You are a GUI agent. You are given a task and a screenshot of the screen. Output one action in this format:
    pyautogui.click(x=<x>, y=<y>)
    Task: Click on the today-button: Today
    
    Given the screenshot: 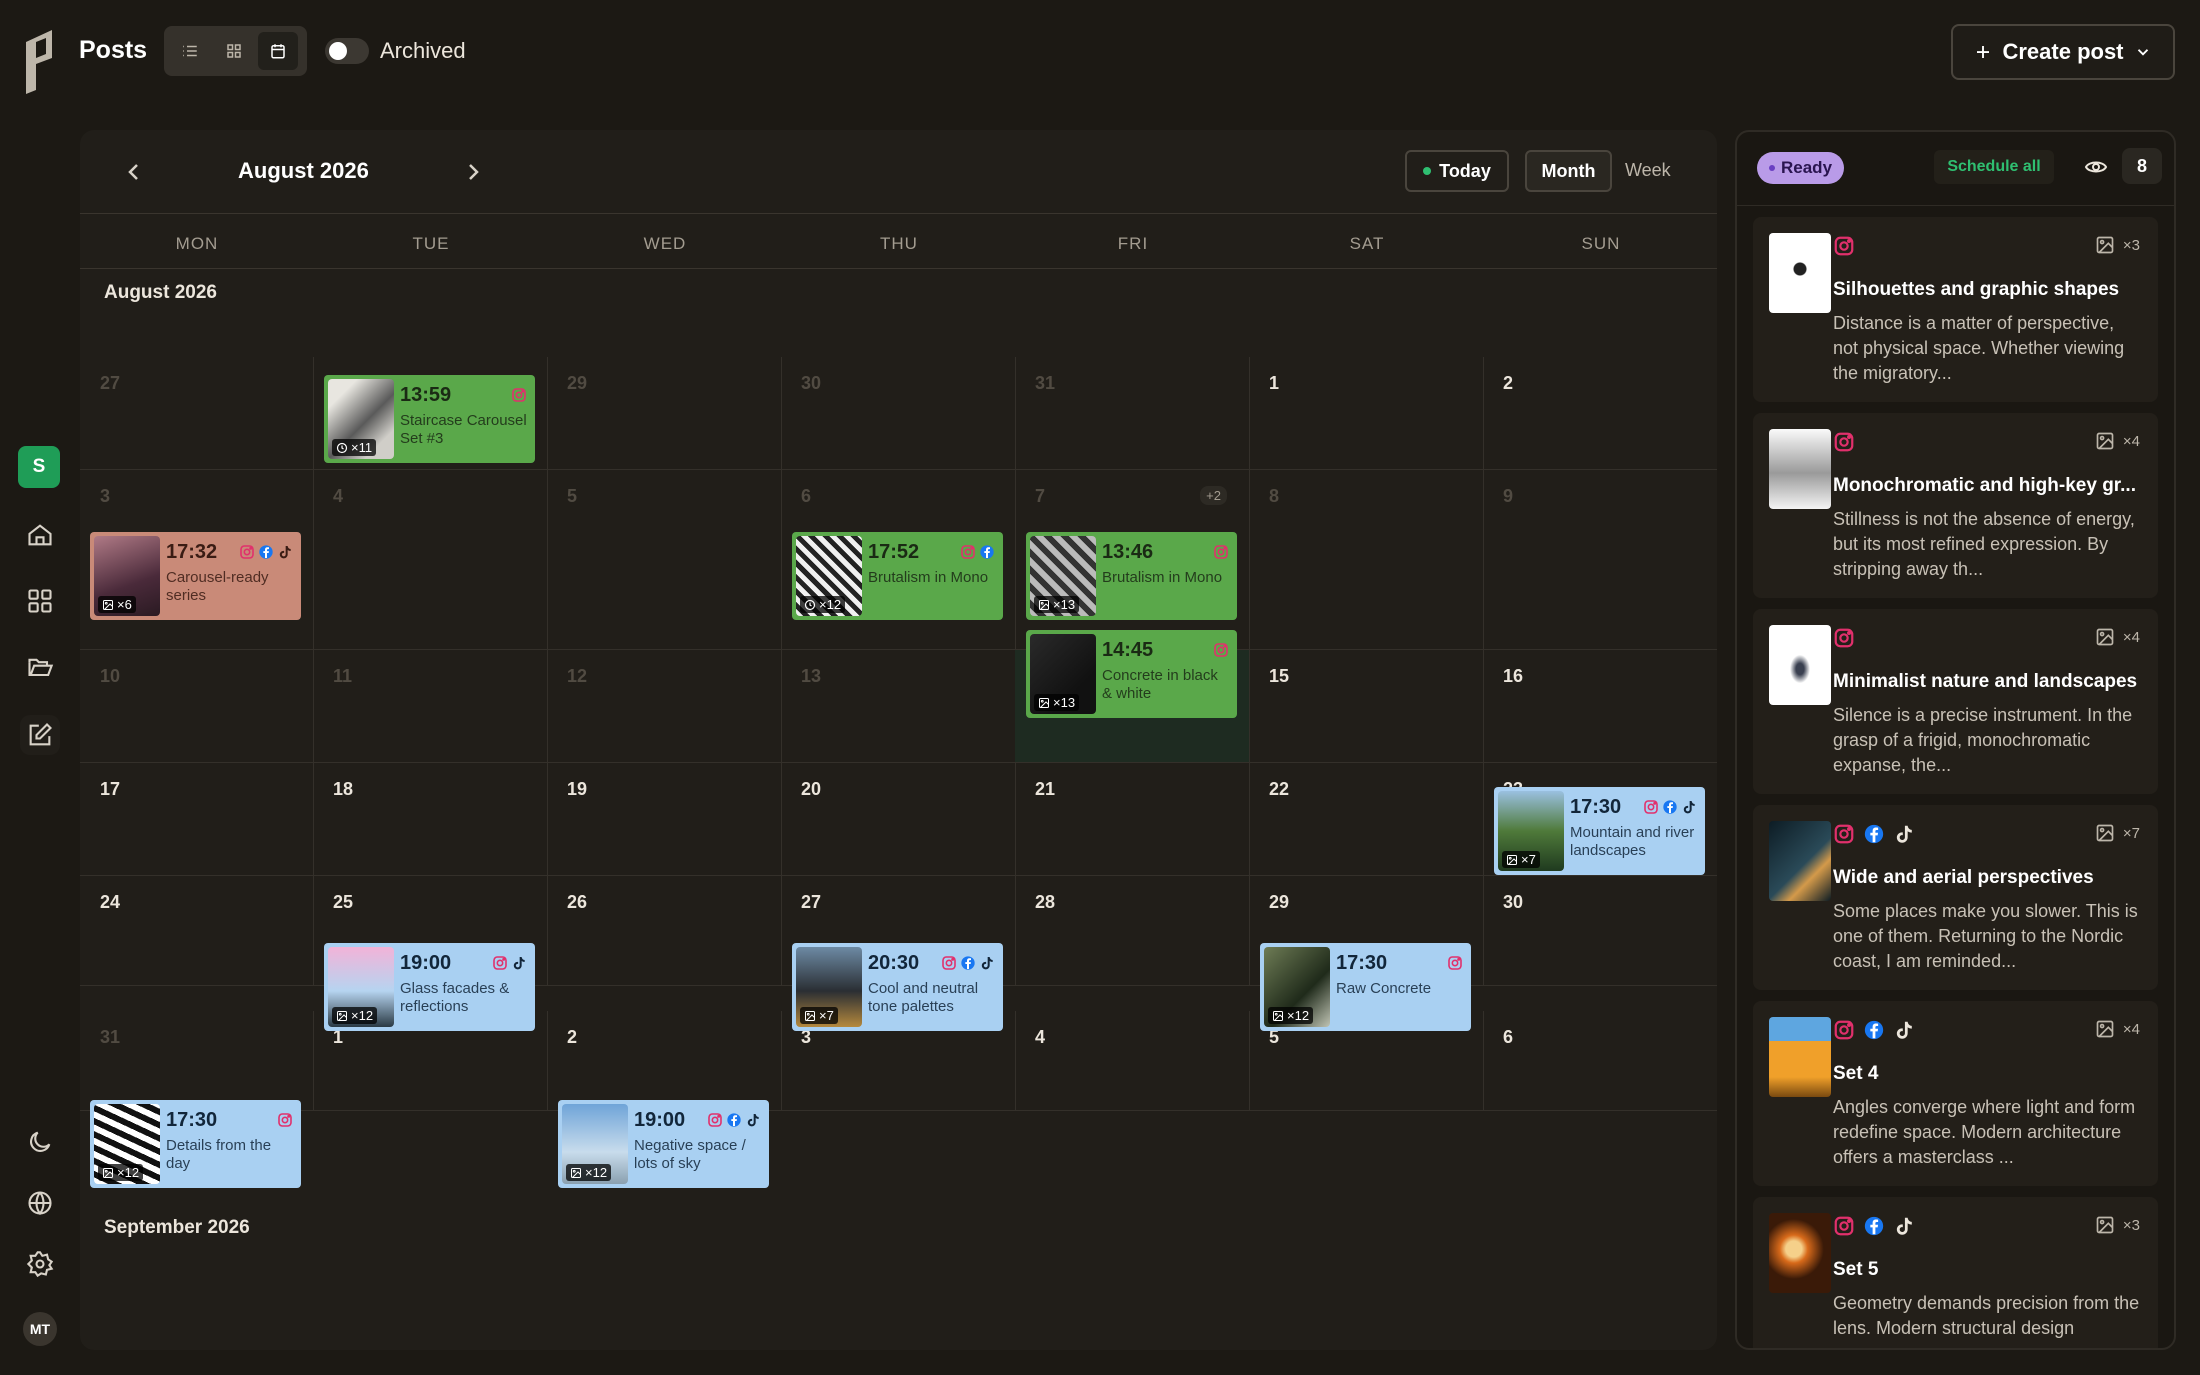 What is the action you would take?
    pyautogui.click(x=1457, y=171)
    